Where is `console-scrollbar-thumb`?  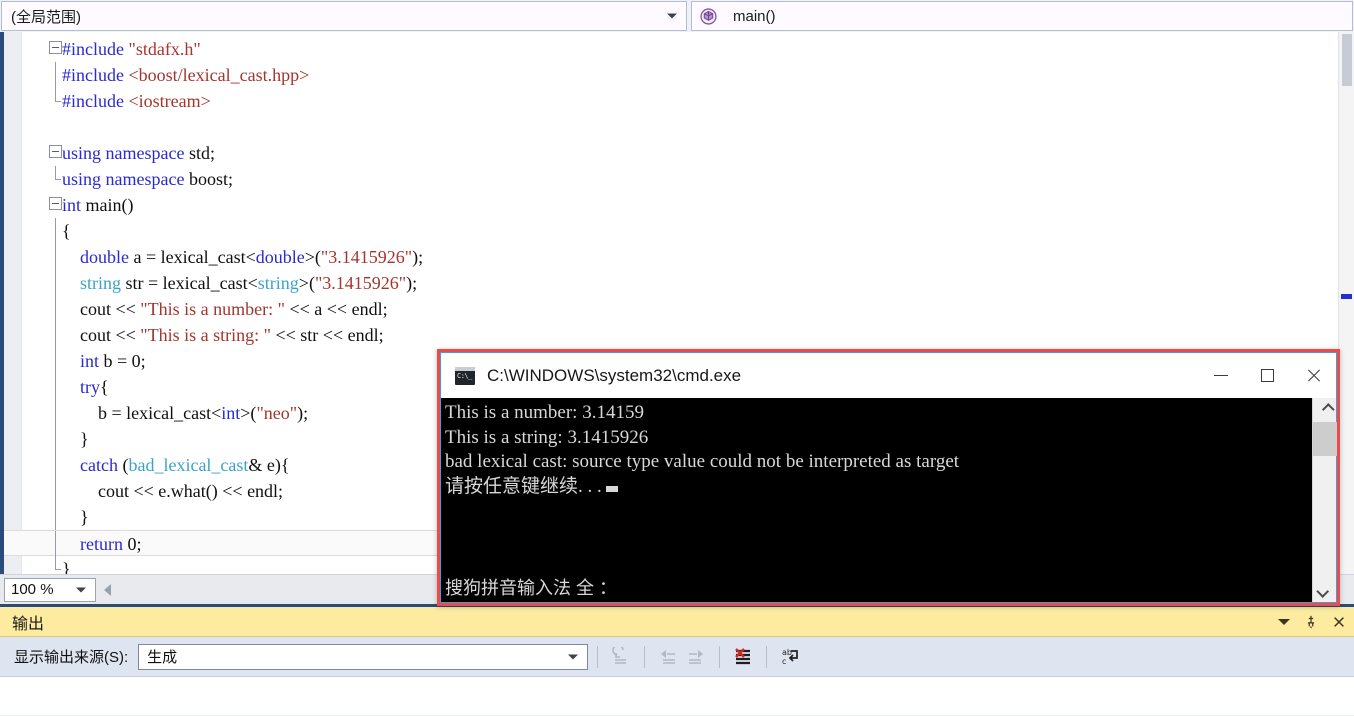 console-scrollbar-thumb is located at coordinates (1325, 439).